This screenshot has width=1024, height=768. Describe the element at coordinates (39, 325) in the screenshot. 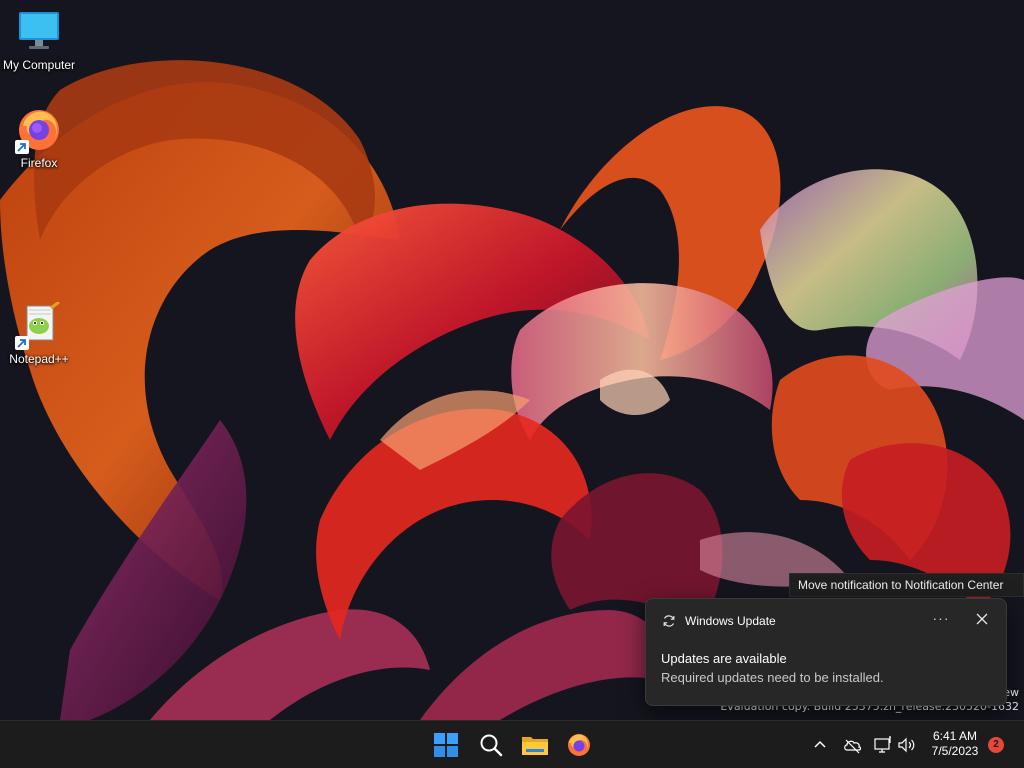

I see `notepadpp-icon` at that location.